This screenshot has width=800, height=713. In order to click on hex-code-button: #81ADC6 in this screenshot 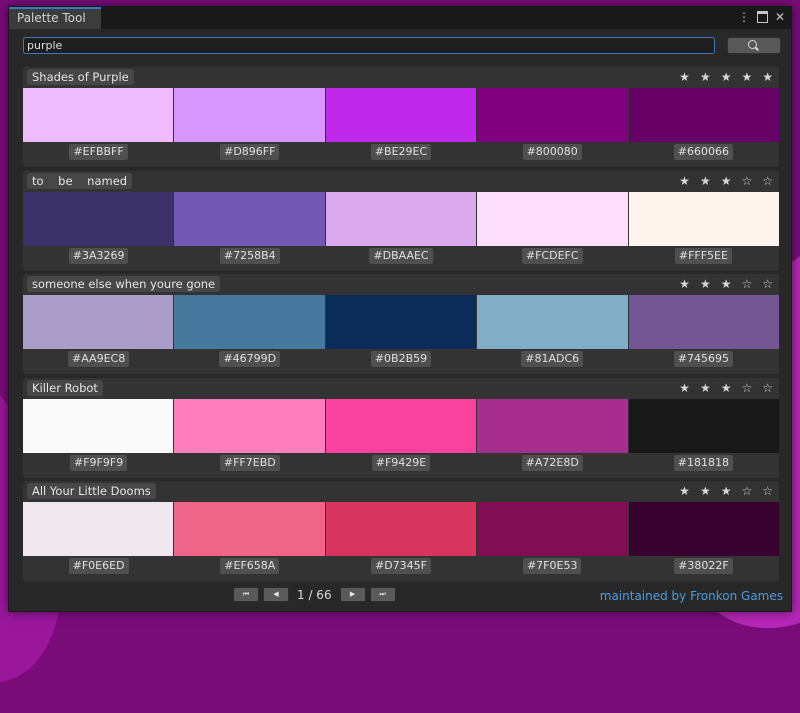, I will do `click(552, 359)`.